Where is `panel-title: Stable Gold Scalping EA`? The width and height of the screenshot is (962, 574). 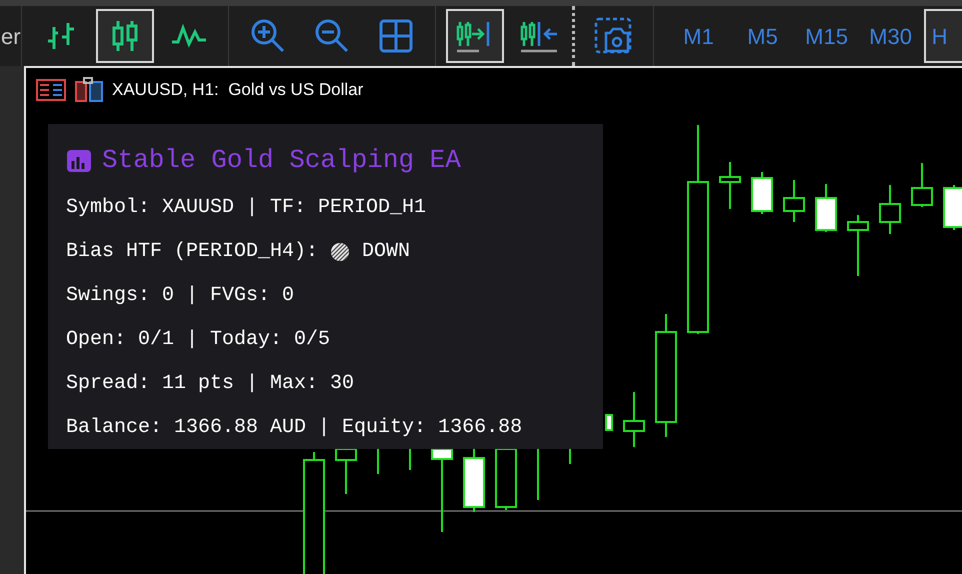
panel-title: Stable Gold Scalping EA is located at coordinates (281, 160).